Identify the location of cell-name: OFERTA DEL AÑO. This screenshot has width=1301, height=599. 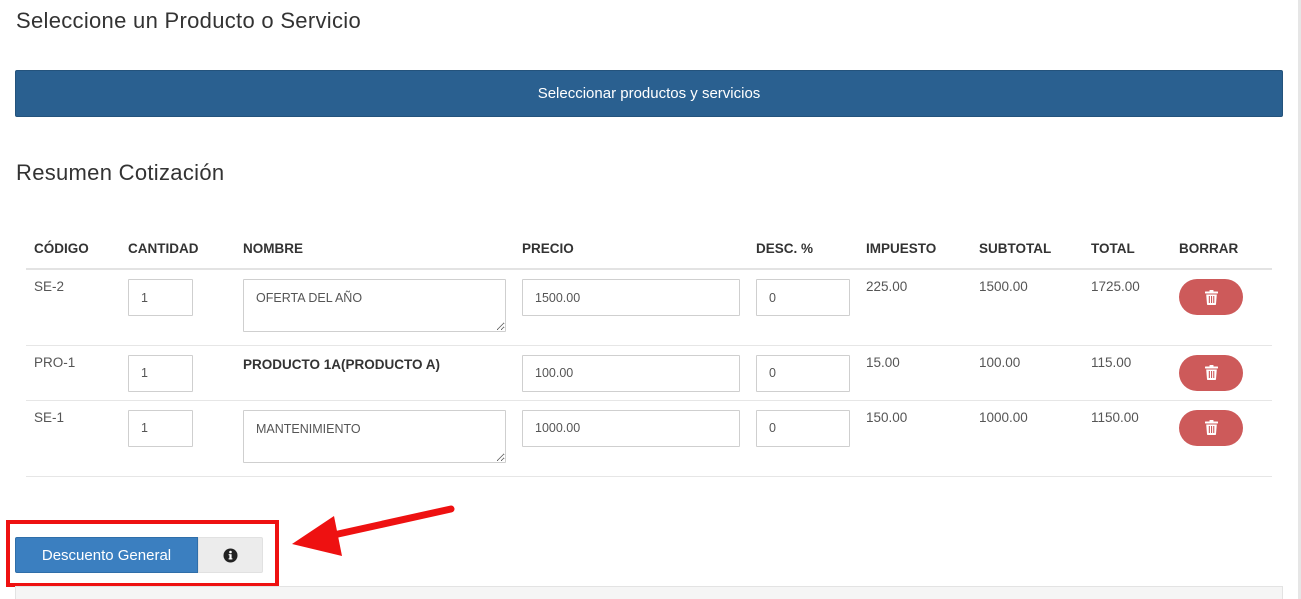
(374, 307).